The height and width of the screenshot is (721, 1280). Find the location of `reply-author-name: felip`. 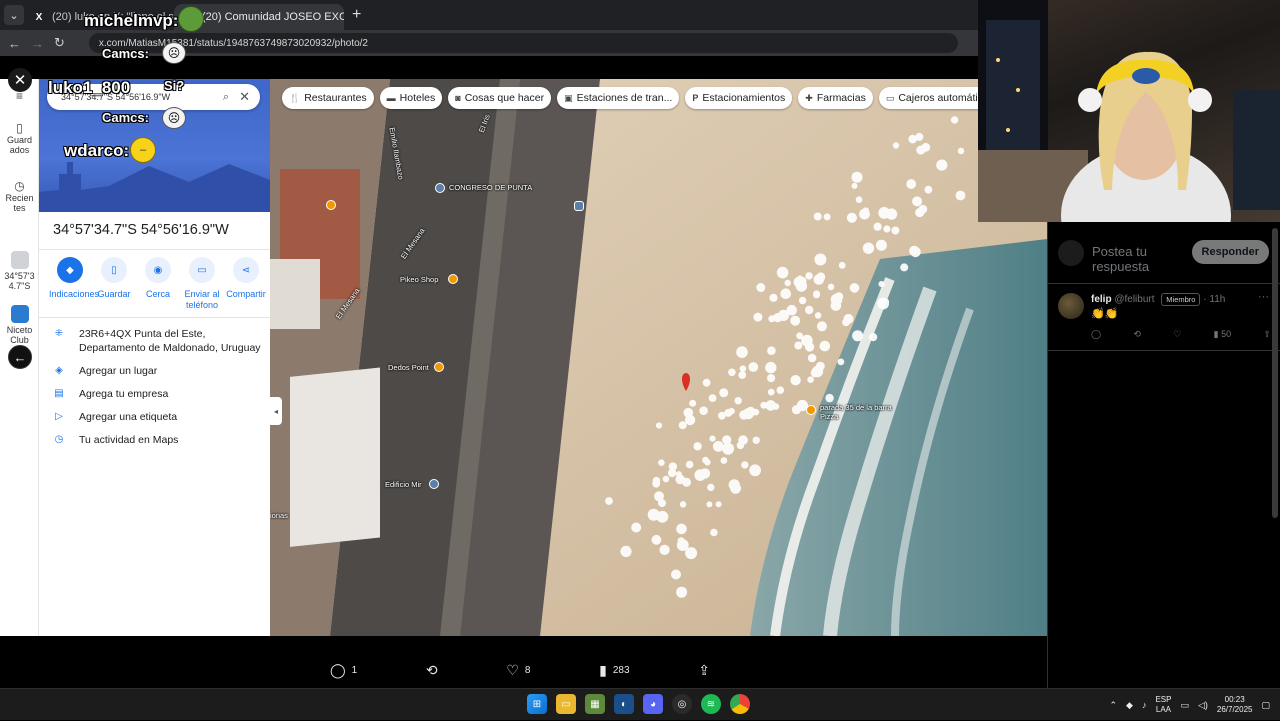

reply-author-name: felip is located at coordinates (1101, 299).